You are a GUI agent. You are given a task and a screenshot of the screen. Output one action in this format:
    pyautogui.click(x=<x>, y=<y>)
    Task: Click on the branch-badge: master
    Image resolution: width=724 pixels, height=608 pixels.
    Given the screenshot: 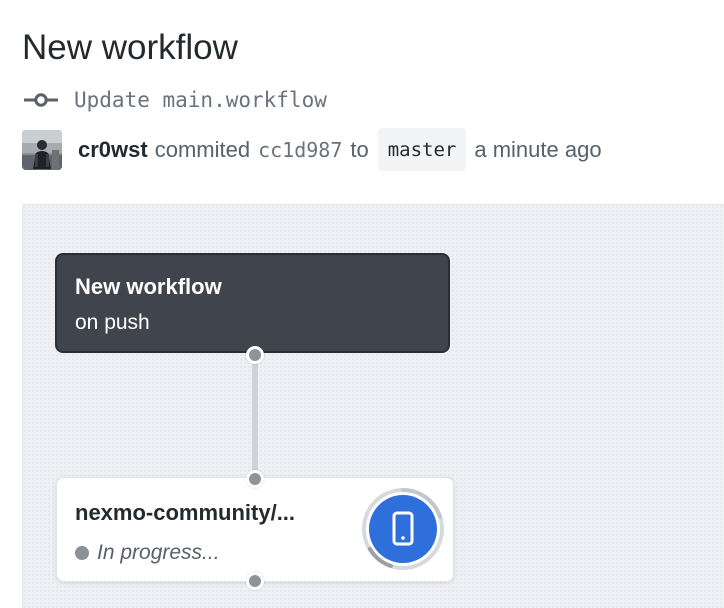 What is the action you would take?
    pyautogui.click(x=422, y=149)
    